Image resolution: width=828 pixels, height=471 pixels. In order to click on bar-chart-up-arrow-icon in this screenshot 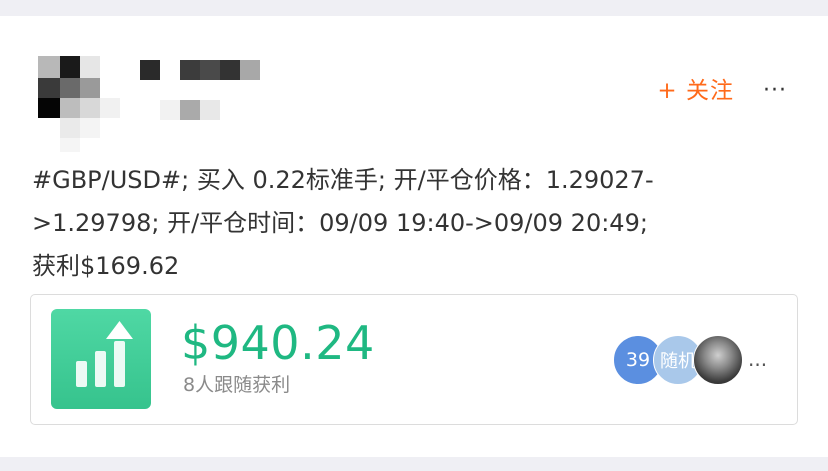, I will do `click(101, 359)`.